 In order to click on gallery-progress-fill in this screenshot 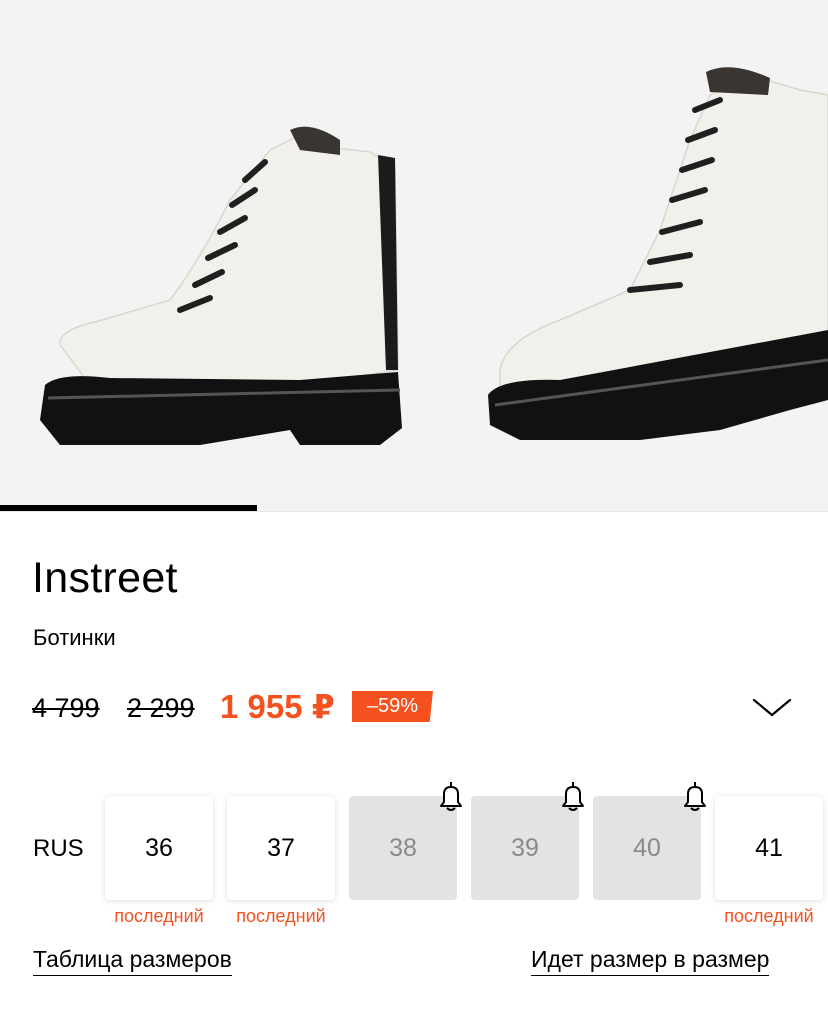, I will do `click(128, 508)`.